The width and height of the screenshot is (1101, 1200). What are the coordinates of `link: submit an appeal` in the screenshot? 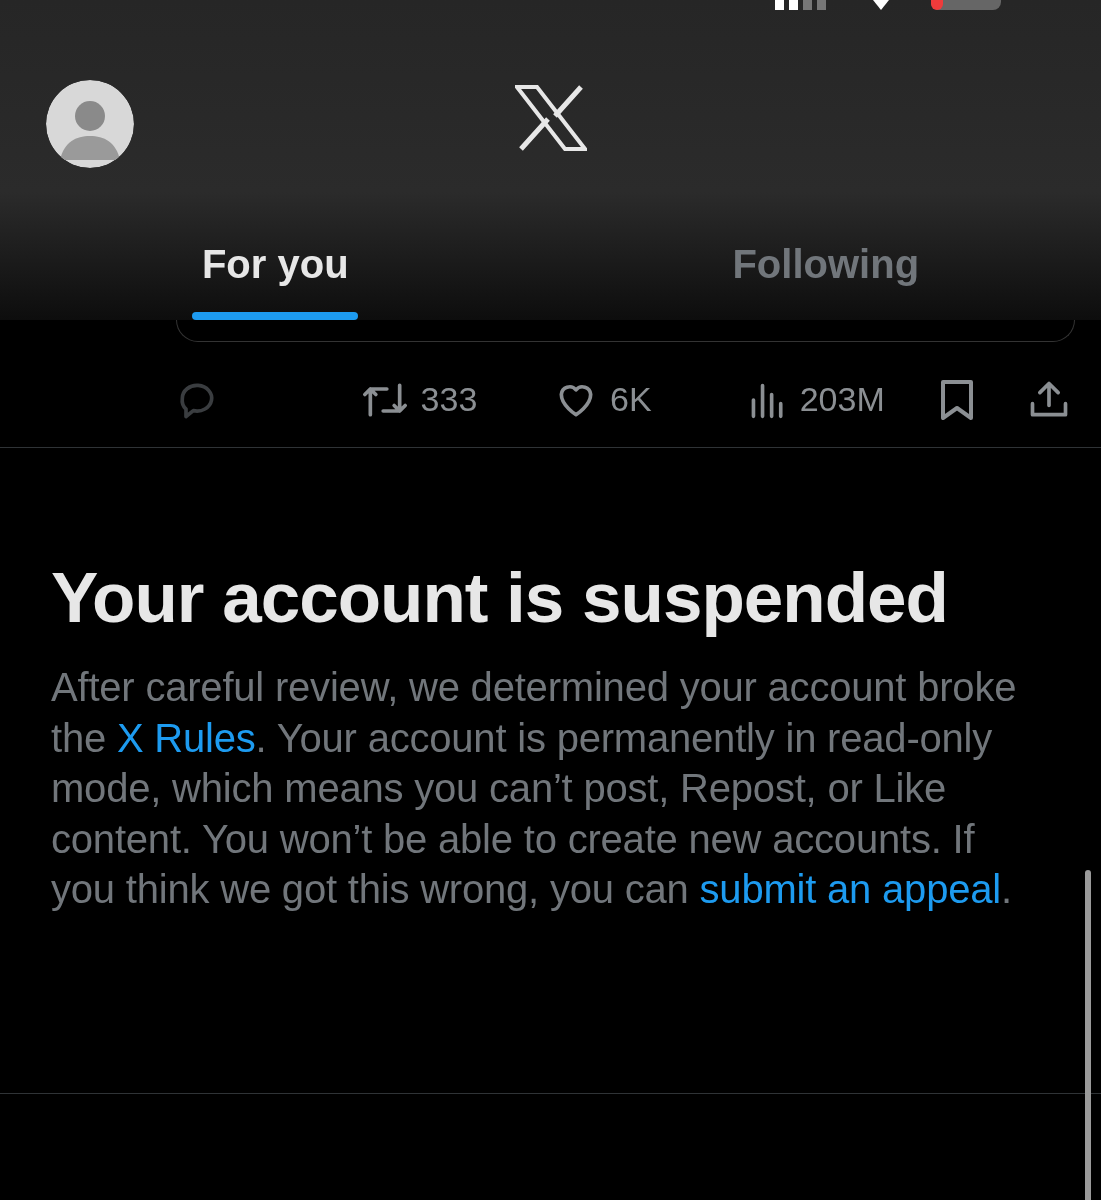 It's located at (850, 889).